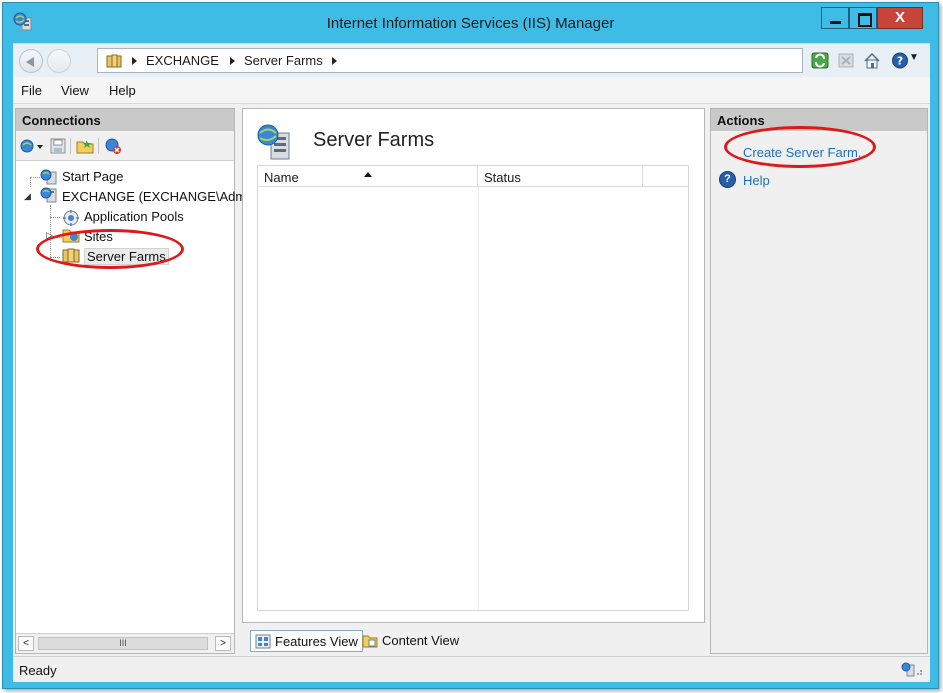 The image size is (943, 693). I want to click on connection-status-icon, so click(911, 669).